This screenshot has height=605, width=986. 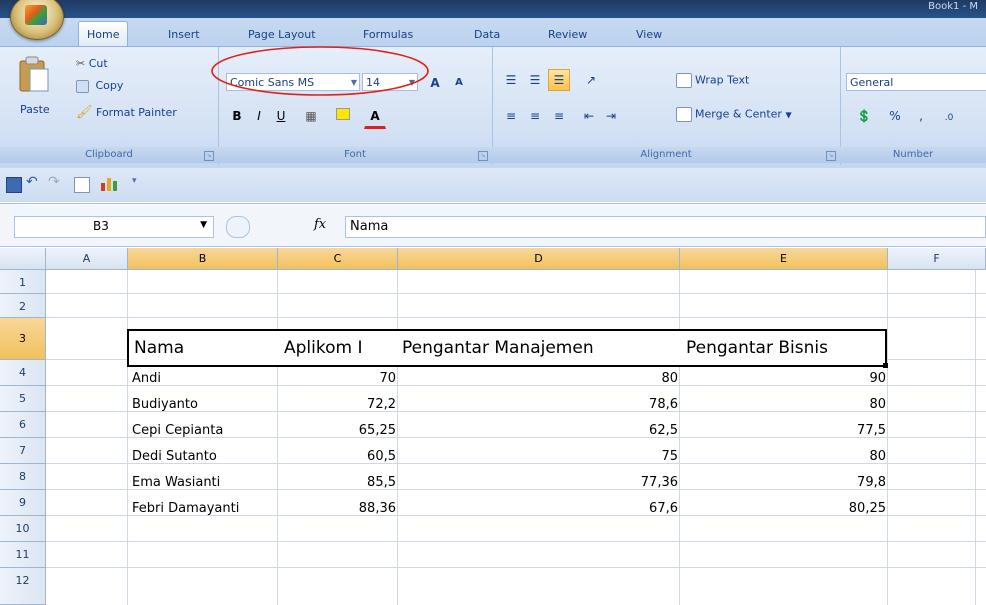 What do you see at coordinates (23, 306) in the screenshot?
I see `row-header-2: 2` at bounding box center [23, 306].